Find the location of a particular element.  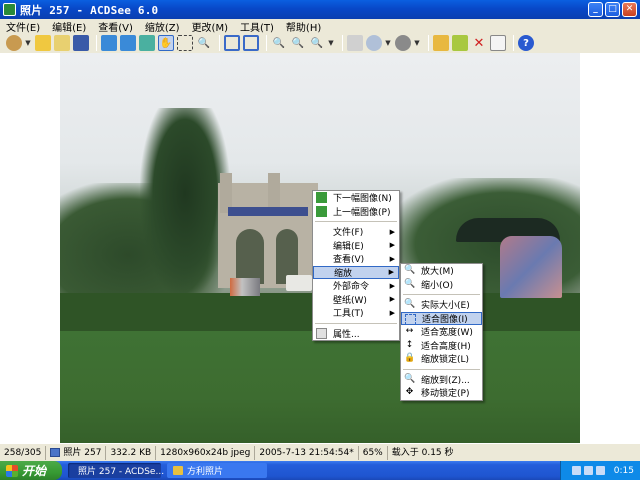

hand-tool-icon: ✋ is located at coordinates (166, 43).